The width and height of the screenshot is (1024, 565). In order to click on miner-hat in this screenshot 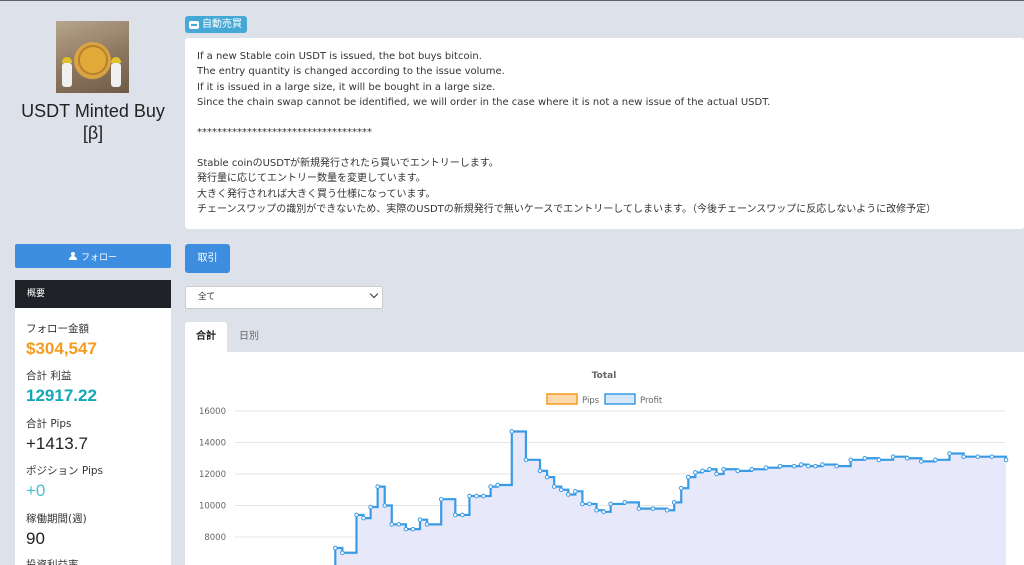, I will do `click(116, 60)`.